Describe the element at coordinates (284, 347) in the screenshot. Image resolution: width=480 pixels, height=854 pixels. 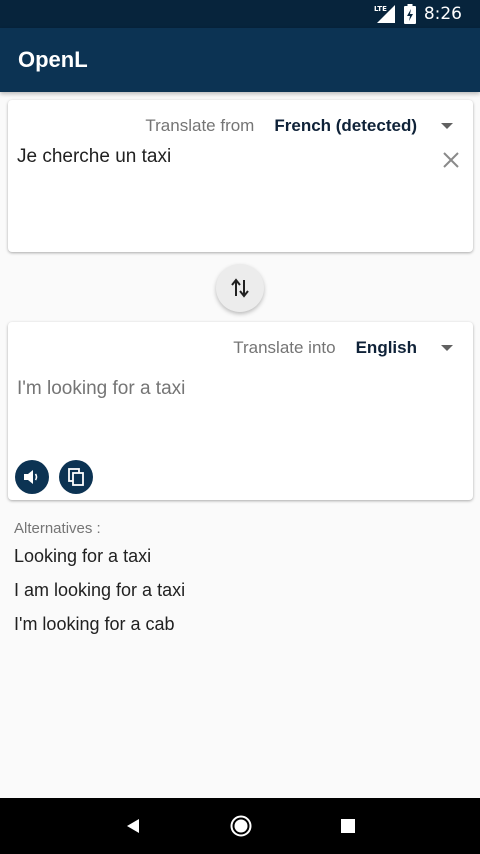
I see `translate-into-label: Translate into` at that location.